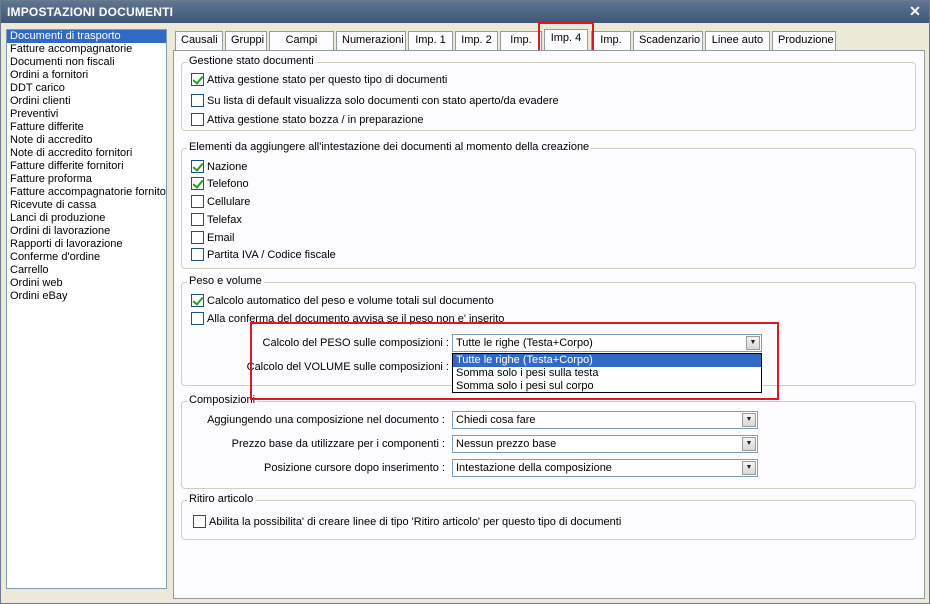 The width and height of the screenshot is (930, 604). Describe the element at coordinates (216, 220) in the screenshot. I see `checkbox-telefax: Telefax` at that location.